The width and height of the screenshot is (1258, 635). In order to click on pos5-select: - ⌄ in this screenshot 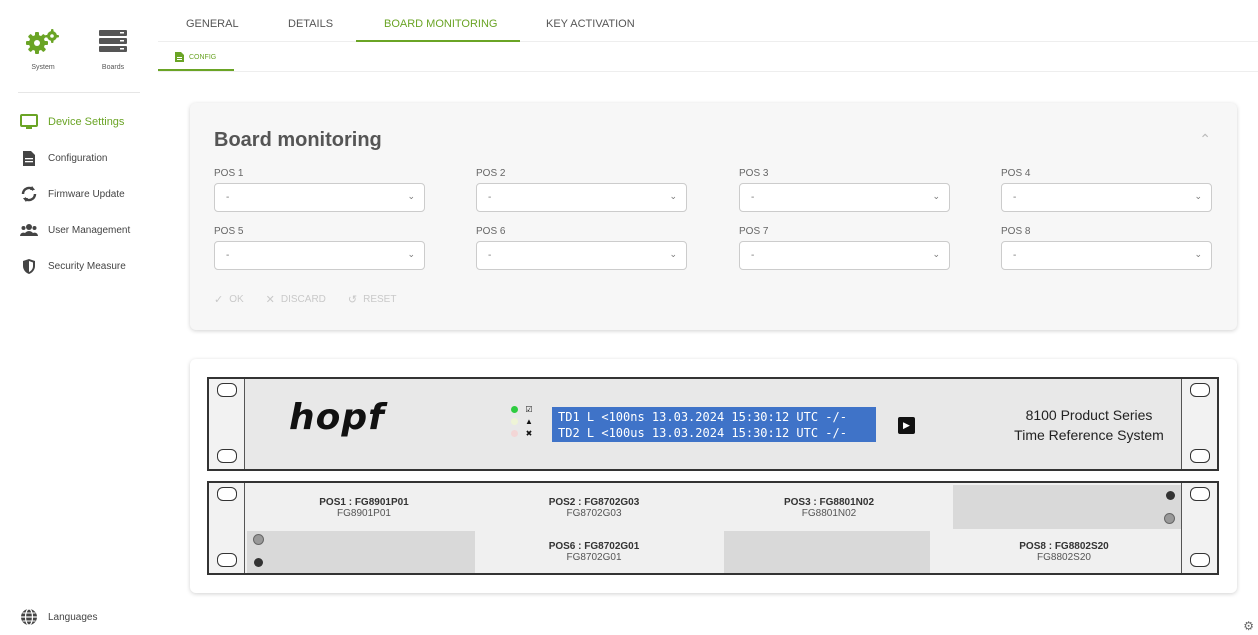, I will do `click(319, 255)`.